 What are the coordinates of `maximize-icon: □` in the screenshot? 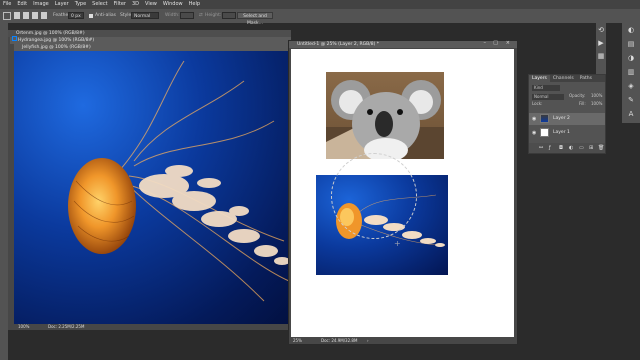 It's located at (495, 43).